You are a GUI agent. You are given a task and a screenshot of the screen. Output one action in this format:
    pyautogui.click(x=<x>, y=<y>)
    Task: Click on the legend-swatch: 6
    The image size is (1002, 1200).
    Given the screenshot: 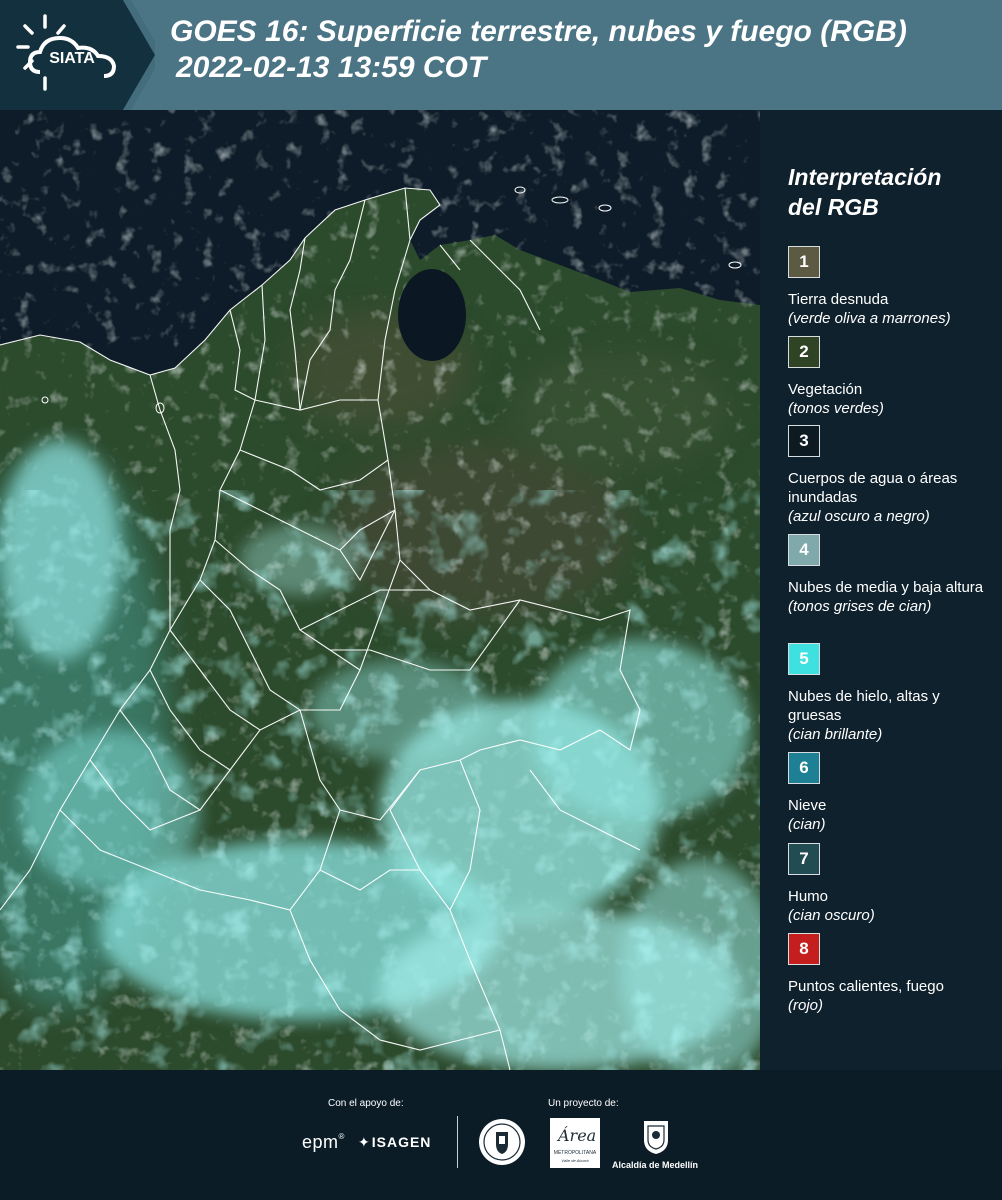 What is the action you would take?
    pyautogui.click(x=804, y=768)
    